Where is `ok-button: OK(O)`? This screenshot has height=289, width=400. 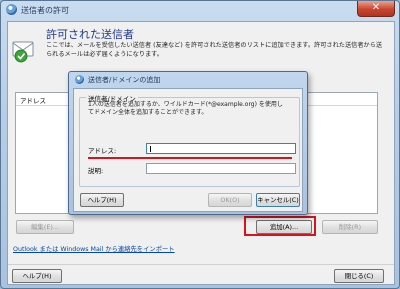 ok-button: OK(O) is located at coordinates (230, 200).